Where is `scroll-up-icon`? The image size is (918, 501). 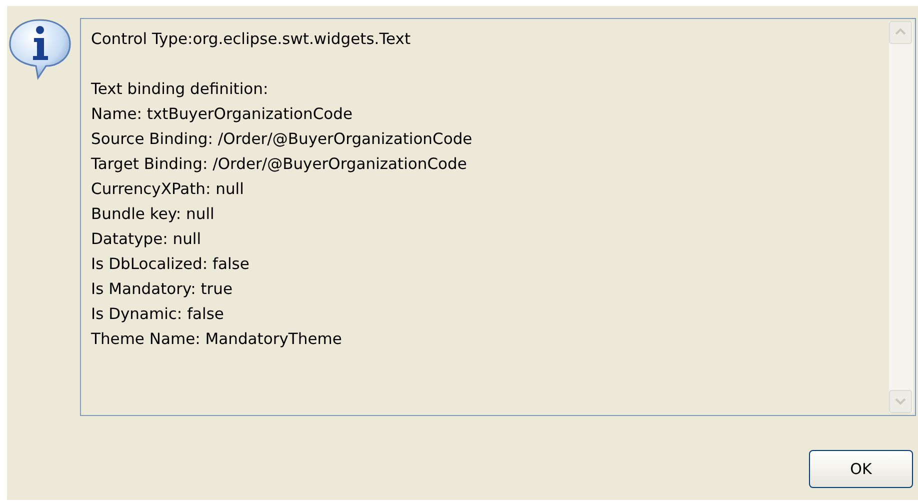 scroll-up-icon is located at coordinates (900, 32).